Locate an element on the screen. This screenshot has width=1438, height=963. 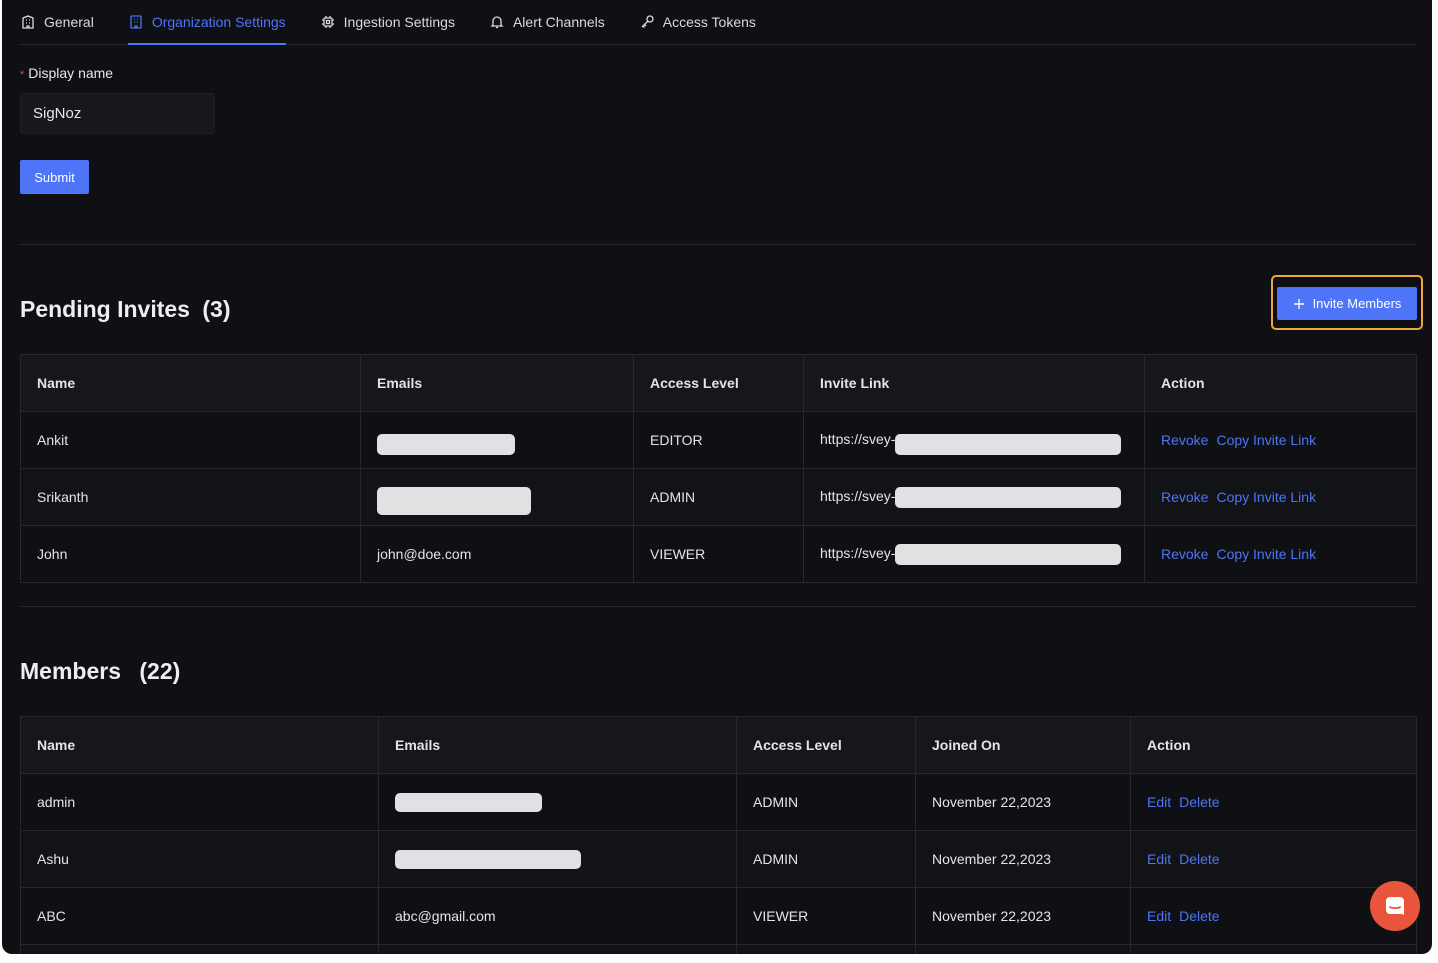
required-mark: * is located at coordinates (22, 75).